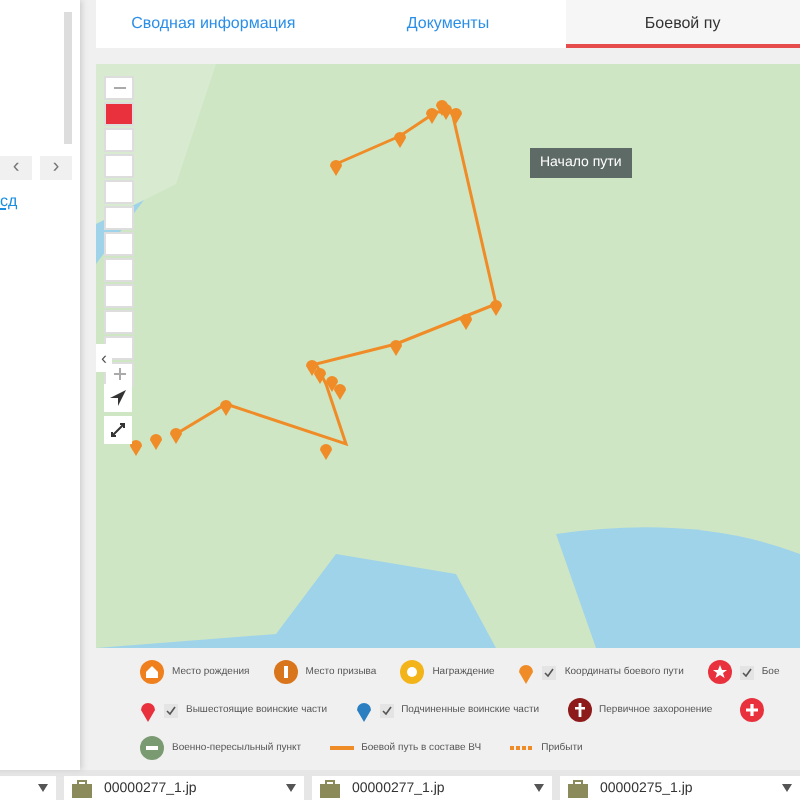 This screenshot has width=800, height=800. I want to click on pager-button: ›, so click(56, 168).